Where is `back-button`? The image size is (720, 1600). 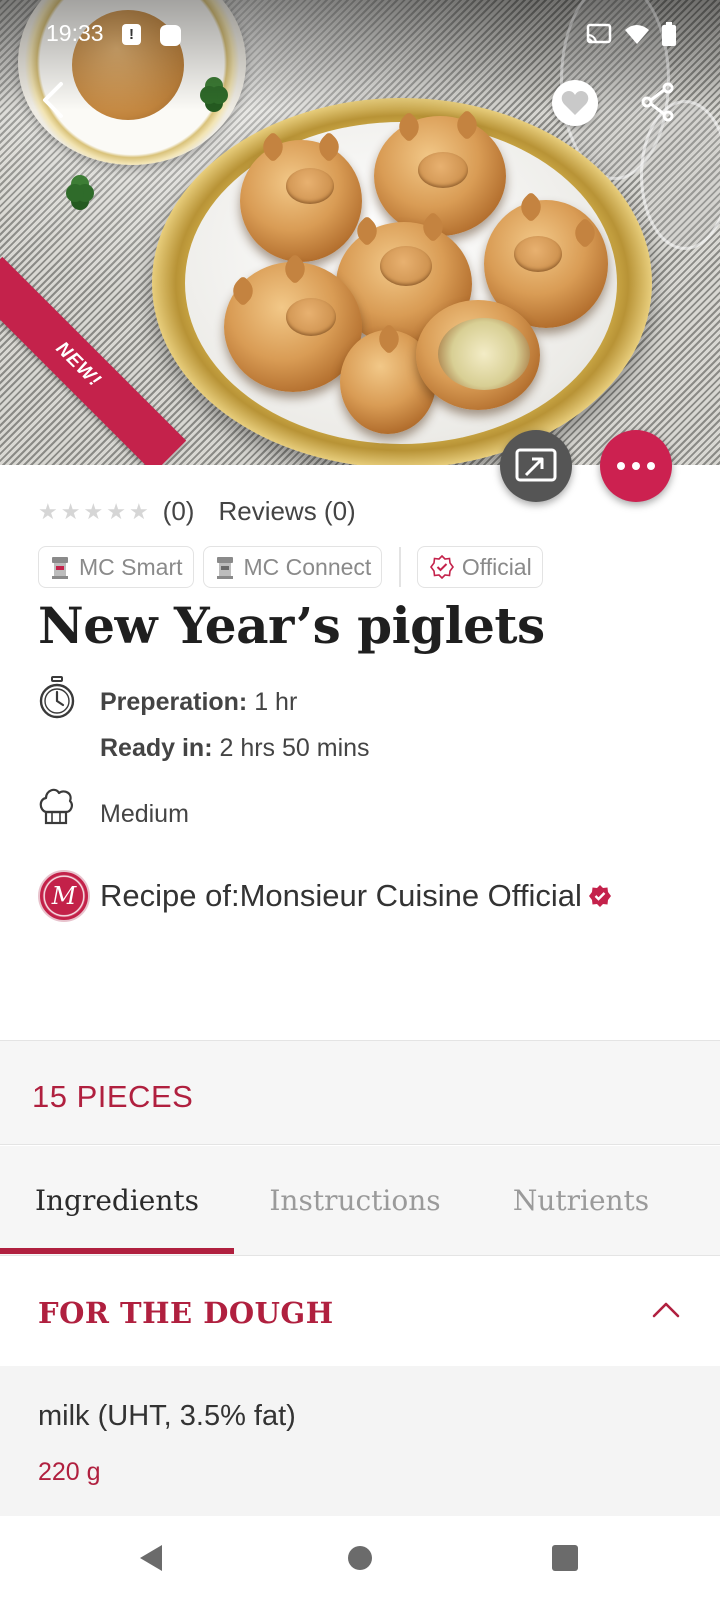 back-button is located at coordinates (54, 100).